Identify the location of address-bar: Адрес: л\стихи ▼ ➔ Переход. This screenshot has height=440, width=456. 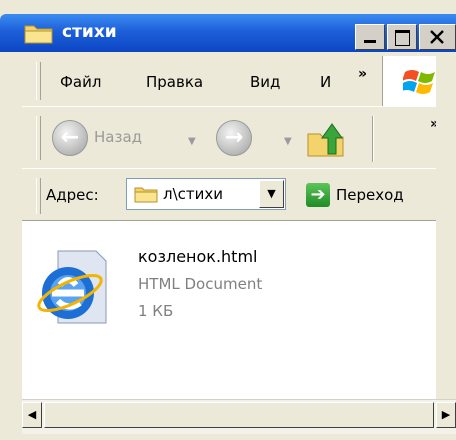
(228, 195).